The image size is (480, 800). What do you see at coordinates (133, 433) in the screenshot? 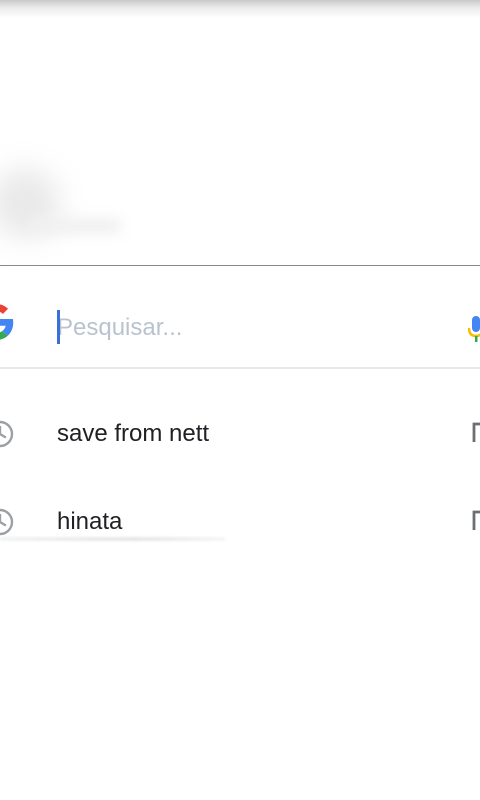
I see `suggestion-label: save from nett` at bounding box center [133, 433].